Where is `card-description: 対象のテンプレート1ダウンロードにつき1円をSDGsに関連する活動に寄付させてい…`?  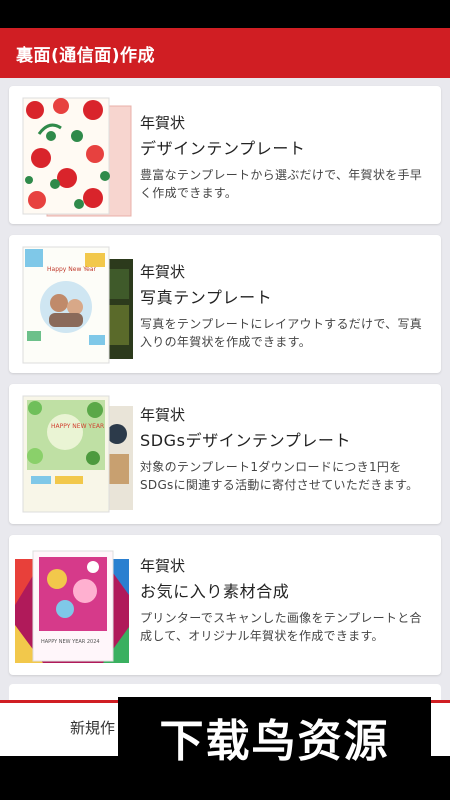
card-description: 対象のテンプレート1ダウンロードにつき1円をSDGsに関連する活動に寄付させてい… is located at coordinates (279, 476).